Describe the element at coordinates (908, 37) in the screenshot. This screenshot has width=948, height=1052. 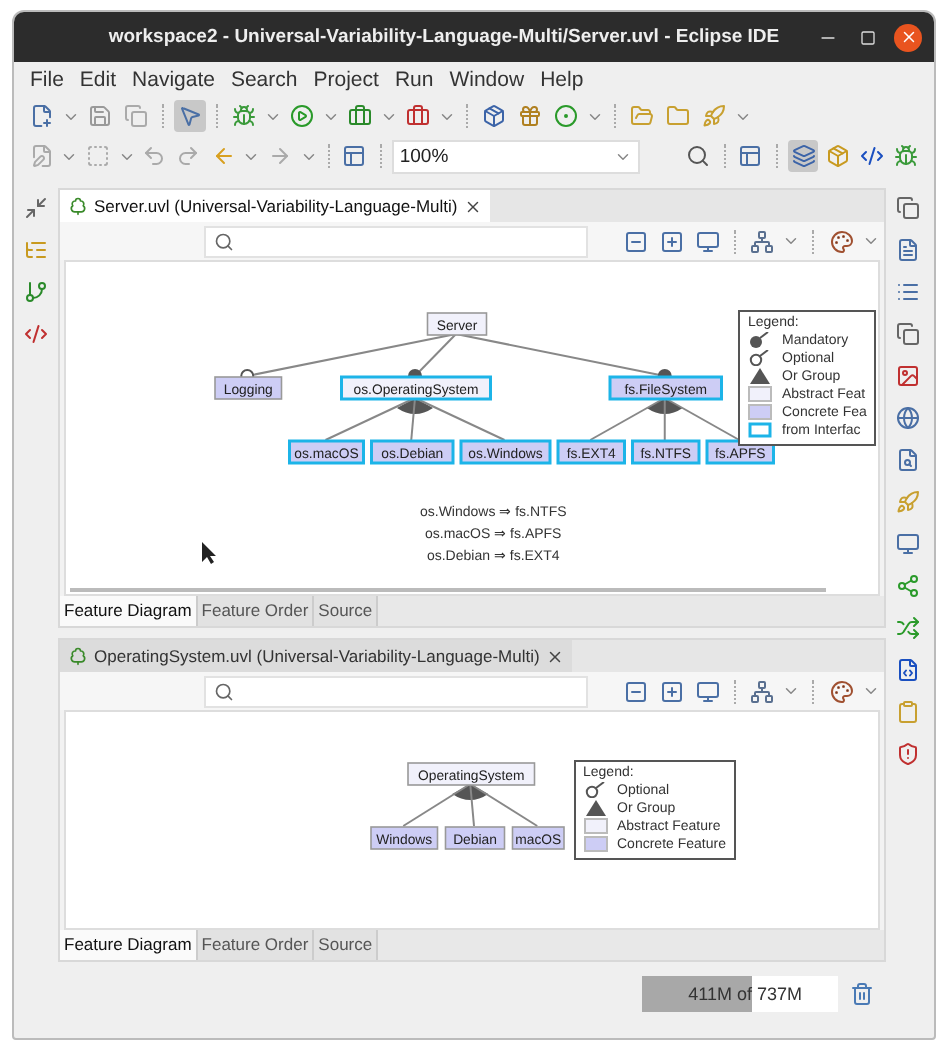
I see `close-button` at that location.